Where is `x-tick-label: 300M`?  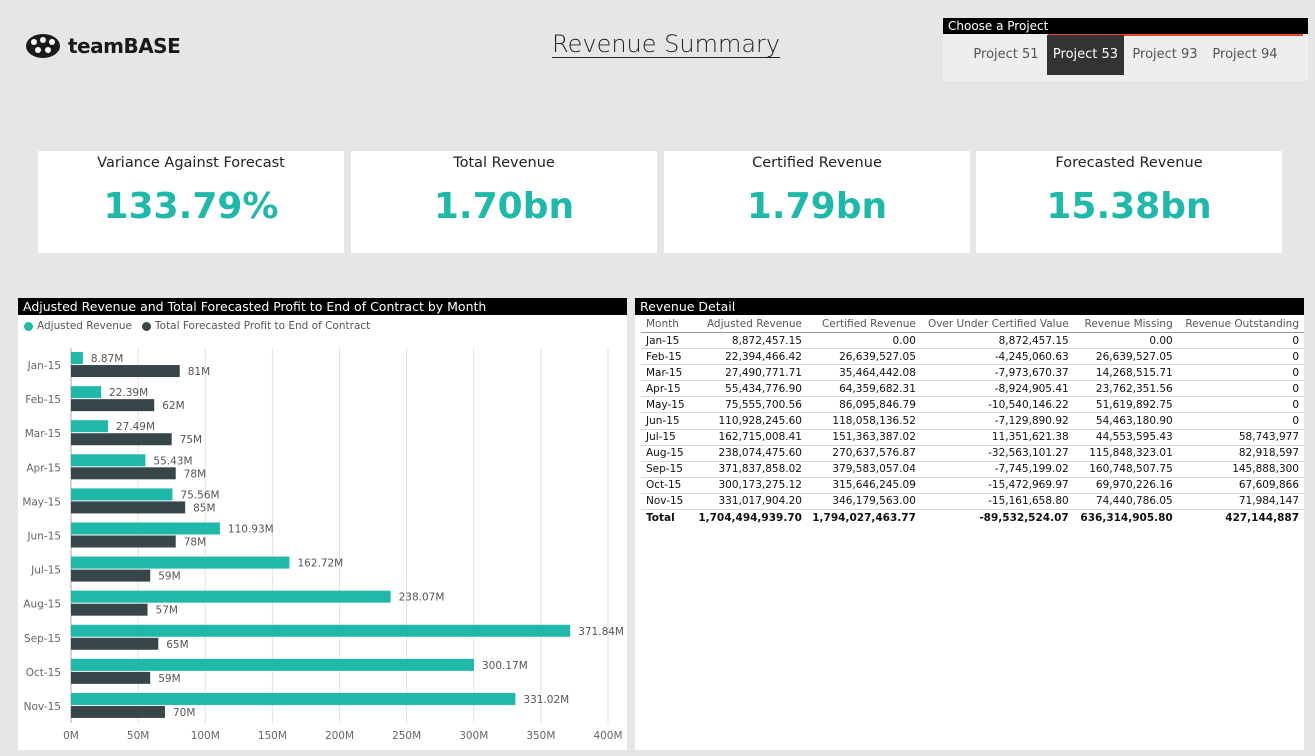 x-tick-label: 300M is located at coordinates (473, 736).